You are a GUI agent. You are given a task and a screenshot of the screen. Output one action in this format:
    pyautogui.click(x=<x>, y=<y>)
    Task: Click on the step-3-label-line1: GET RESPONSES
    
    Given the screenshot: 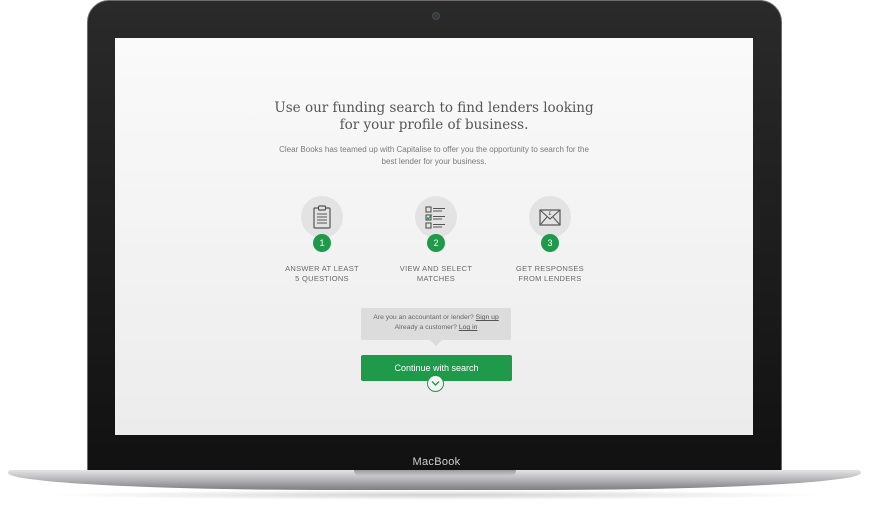 What is the action you would take?
    pyautogui.click(x=550, y=268)
    